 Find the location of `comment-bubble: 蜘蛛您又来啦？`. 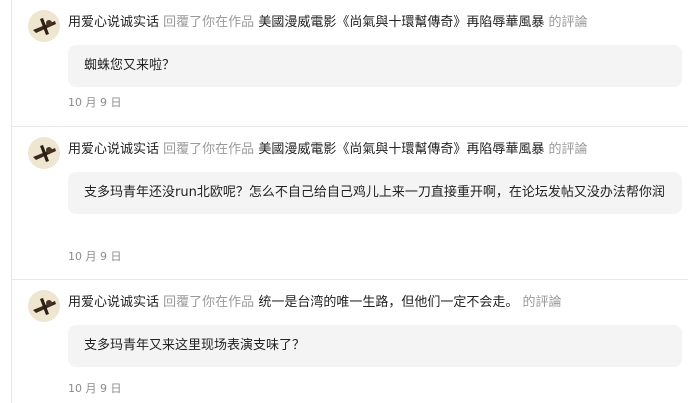

comment-bubble: 蜘蛛您又来啦？ is located at coordinates (375, 66).